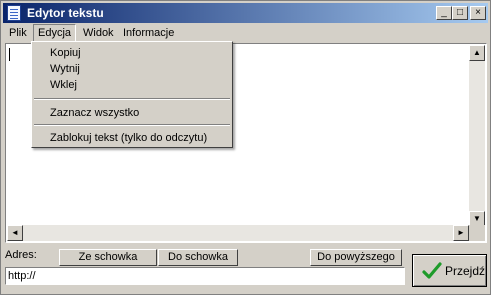 The height and width of the screenshot is (295, 491). Describe the element at coordinates (63, 85) in the screenshot. I see `menu-item-wklej: Wklej` at that location.